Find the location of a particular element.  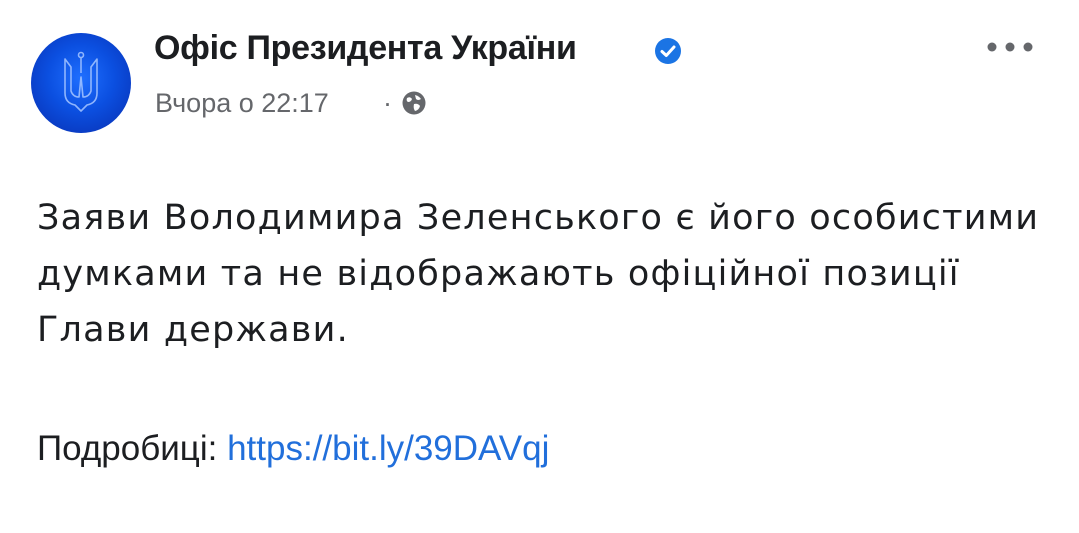

details-label: Подробиці: is located at coordinates (127, 448).